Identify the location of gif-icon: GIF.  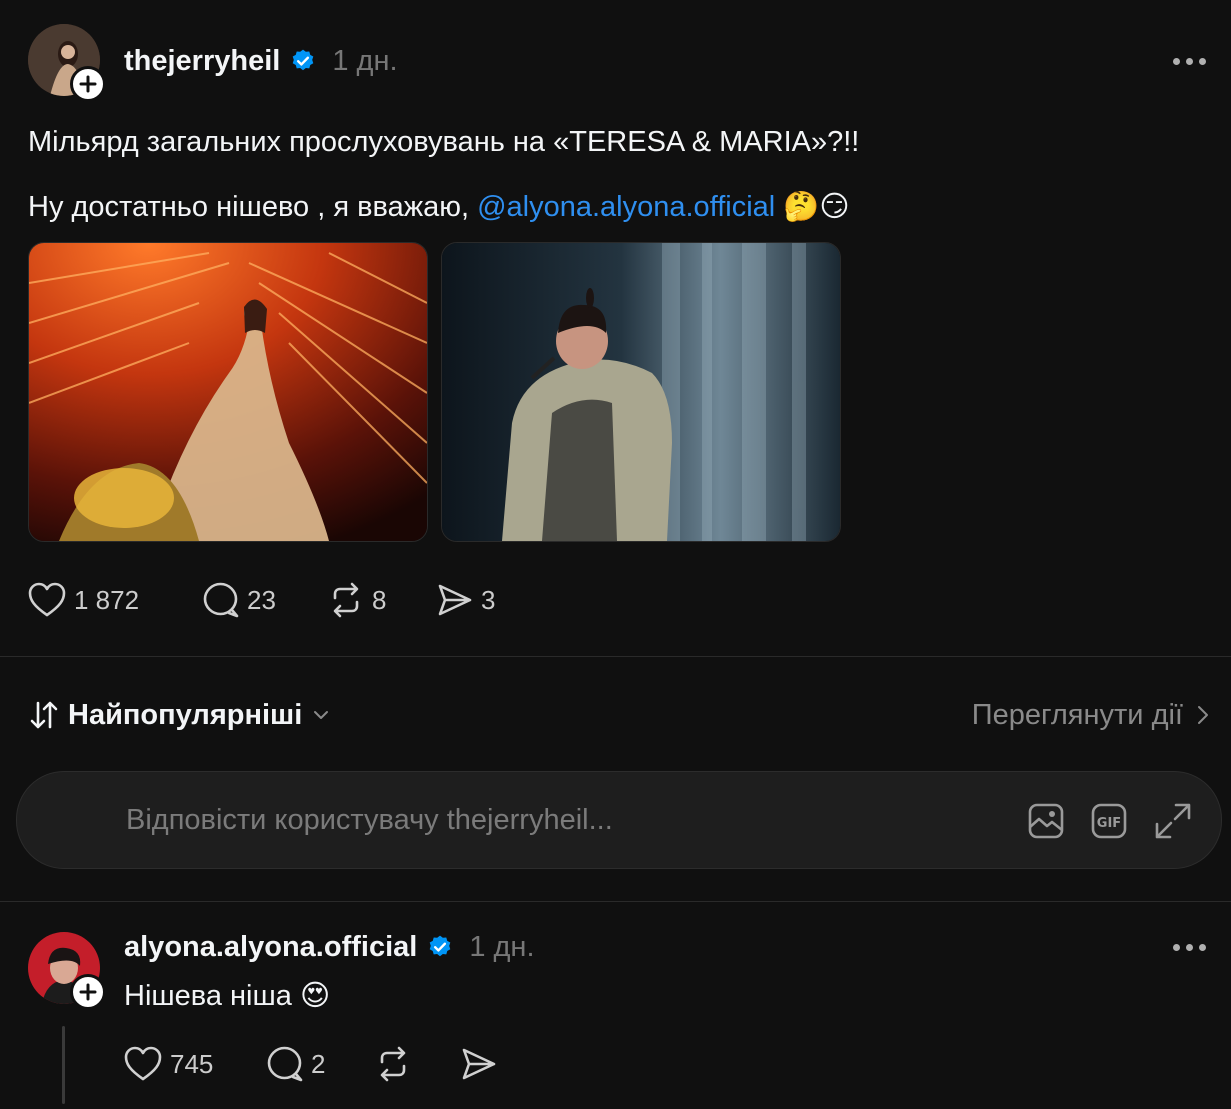
(1109, 821).